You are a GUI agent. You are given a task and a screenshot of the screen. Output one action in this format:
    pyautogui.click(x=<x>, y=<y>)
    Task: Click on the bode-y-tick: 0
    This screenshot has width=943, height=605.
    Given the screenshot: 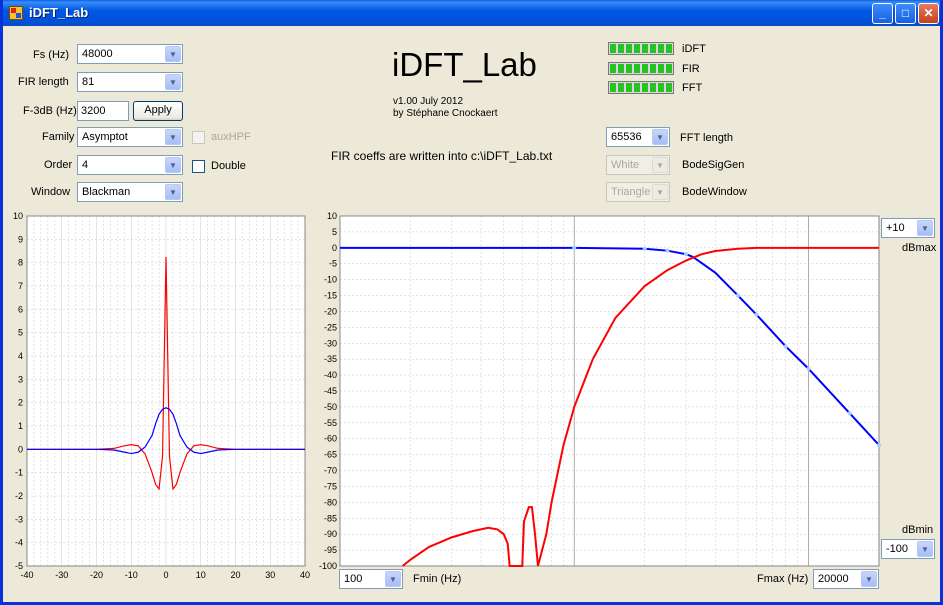 What is the action you would take?
    pyautogui.click(x=334, y=248)
    